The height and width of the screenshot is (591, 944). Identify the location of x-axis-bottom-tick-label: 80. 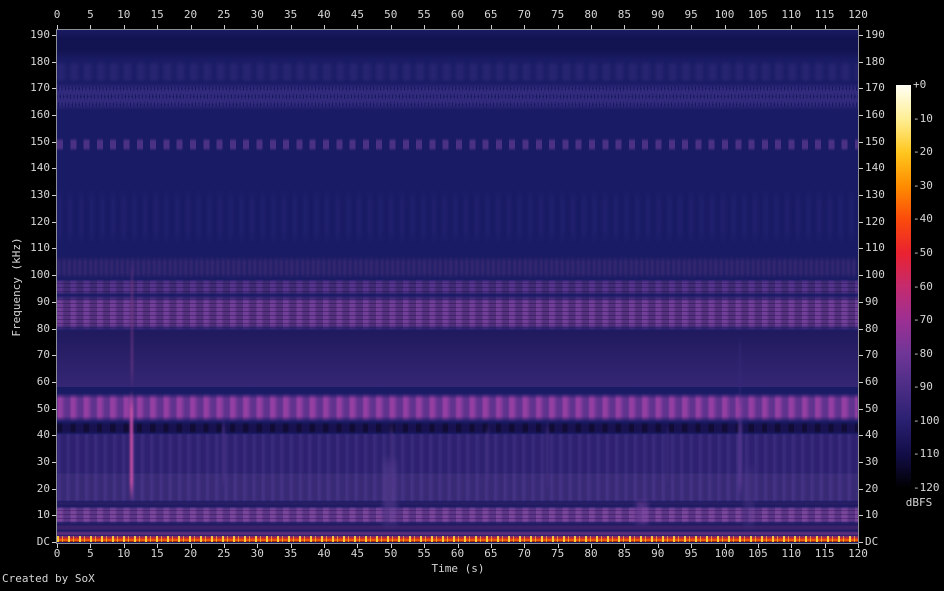
(591, 553).